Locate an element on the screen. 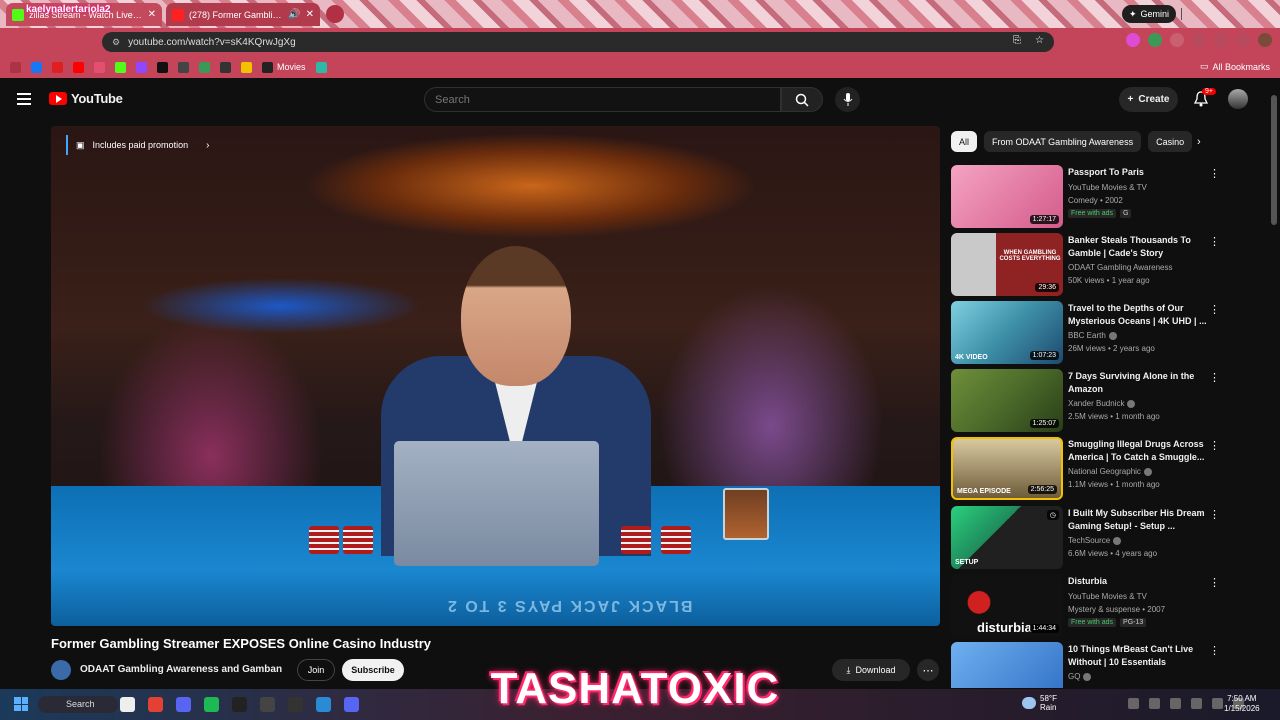 The width and height of the screenshot is (1280, 720). recommendation-channel: BBC Earth is located at coordinates (1092, 335).